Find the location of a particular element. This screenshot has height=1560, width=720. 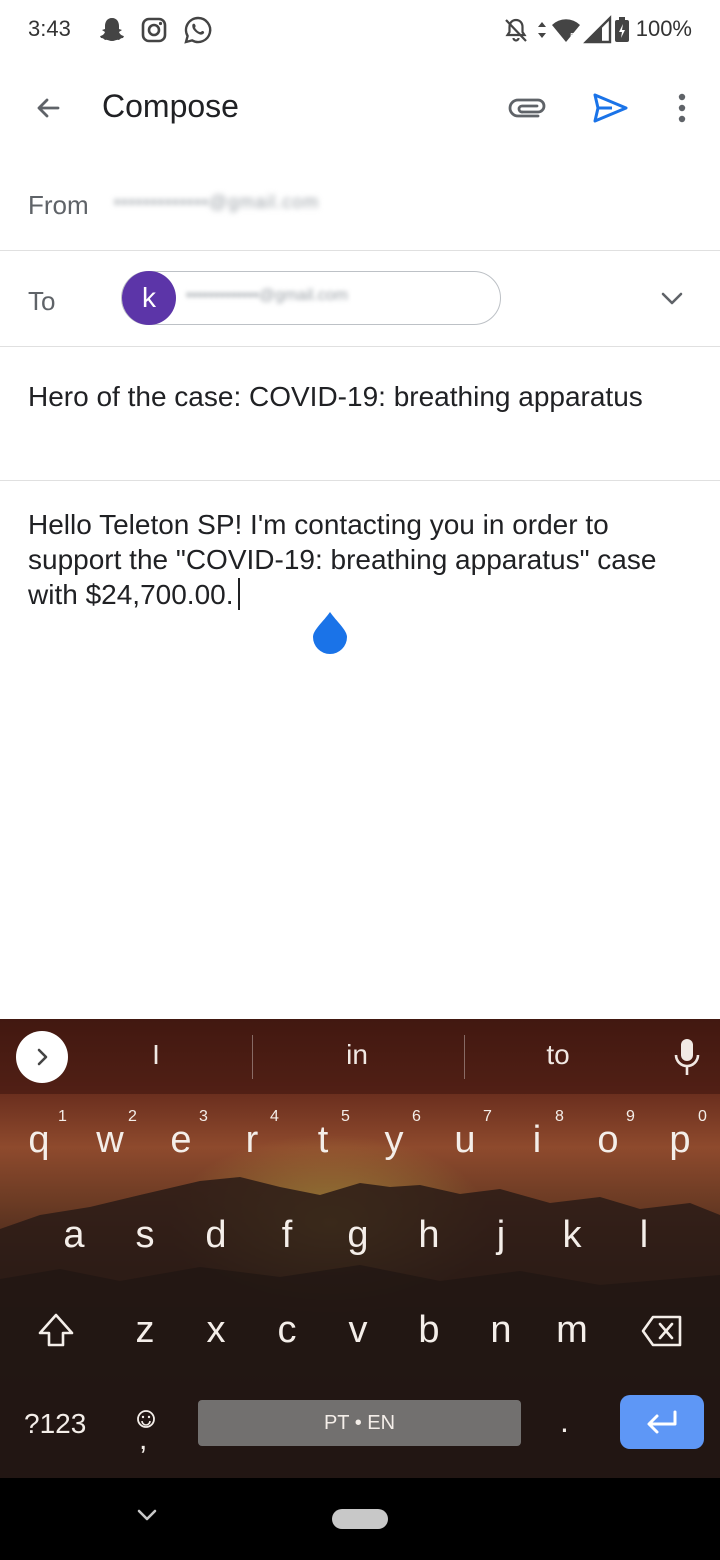

bell-off-icon is located at coordinates (516, 30).